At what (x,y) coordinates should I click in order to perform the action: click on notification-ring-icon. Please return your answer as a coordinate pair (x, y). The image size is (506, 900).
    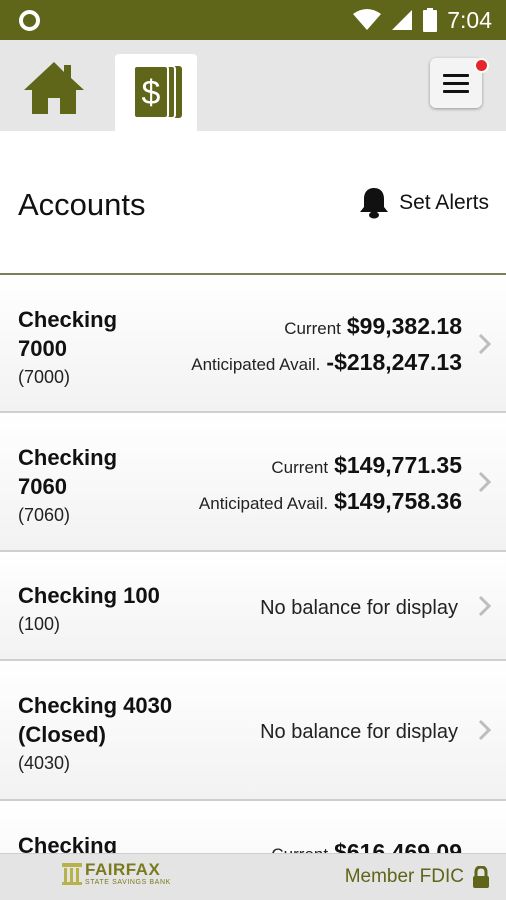
    Looking at the image, I should click on (29, 20).